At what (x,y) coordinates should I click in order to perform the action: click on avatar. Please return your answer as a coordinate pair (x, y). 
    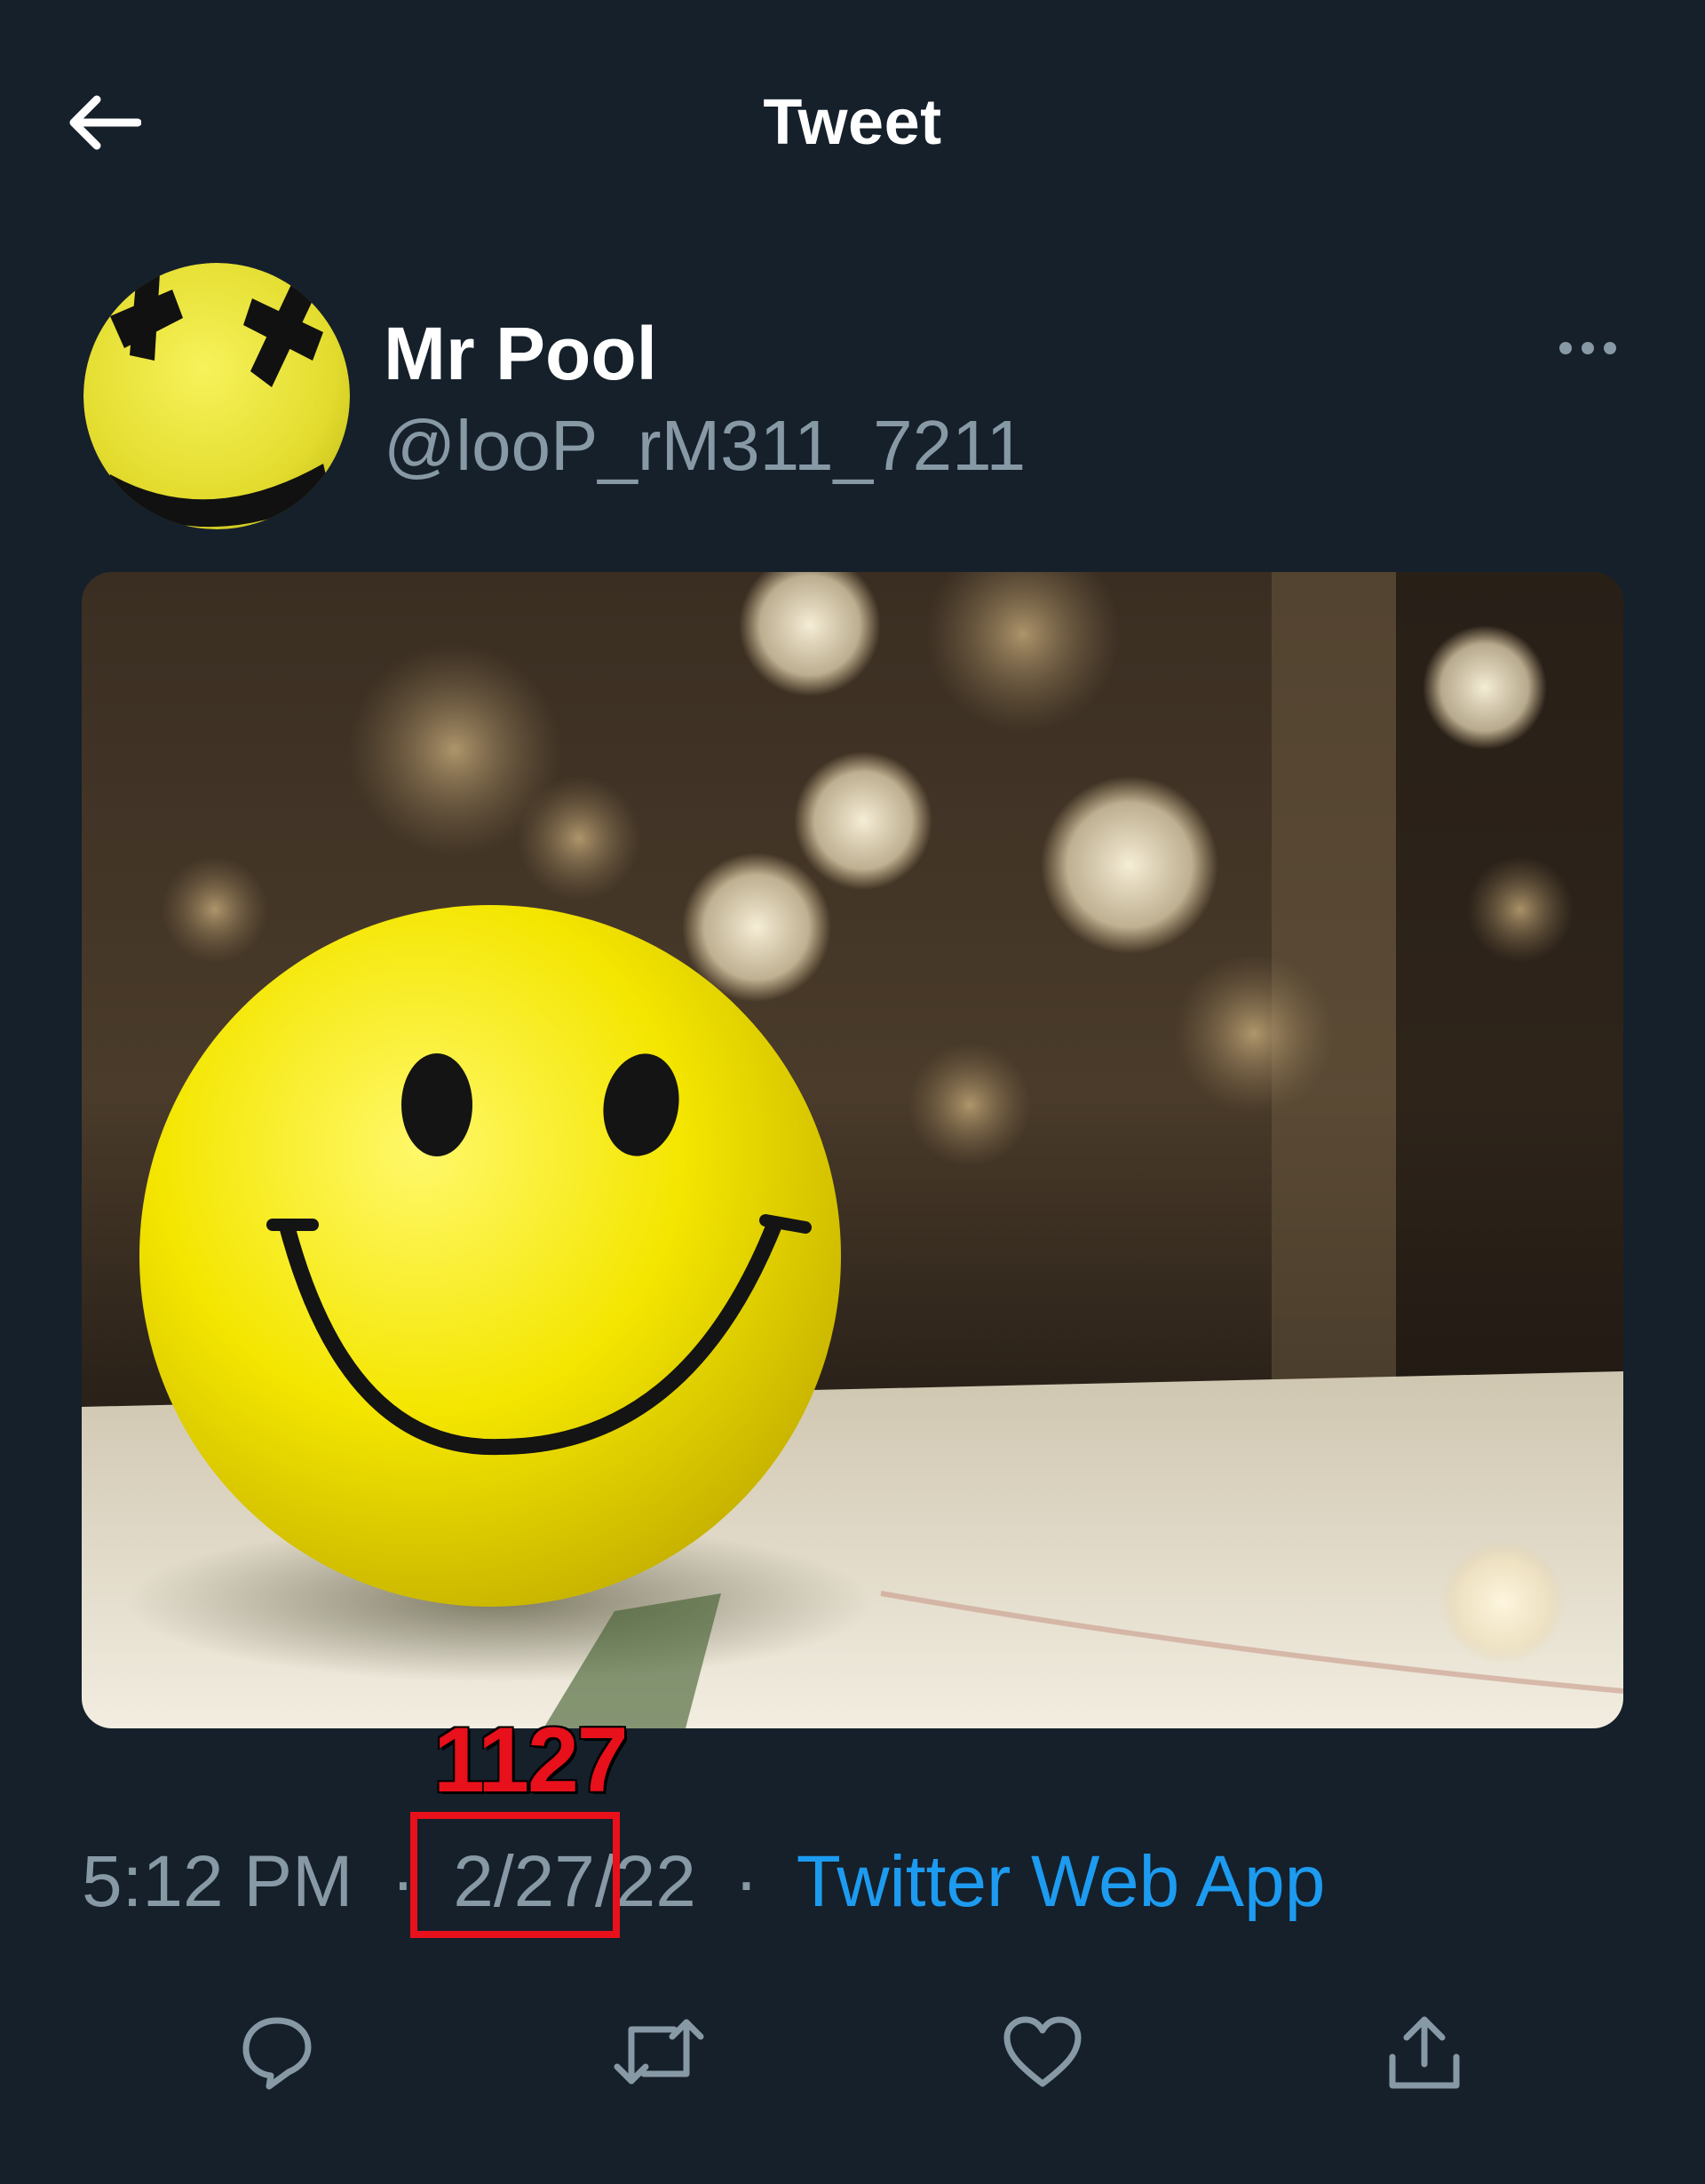
    Looking at the image, I should click on (217, 396).